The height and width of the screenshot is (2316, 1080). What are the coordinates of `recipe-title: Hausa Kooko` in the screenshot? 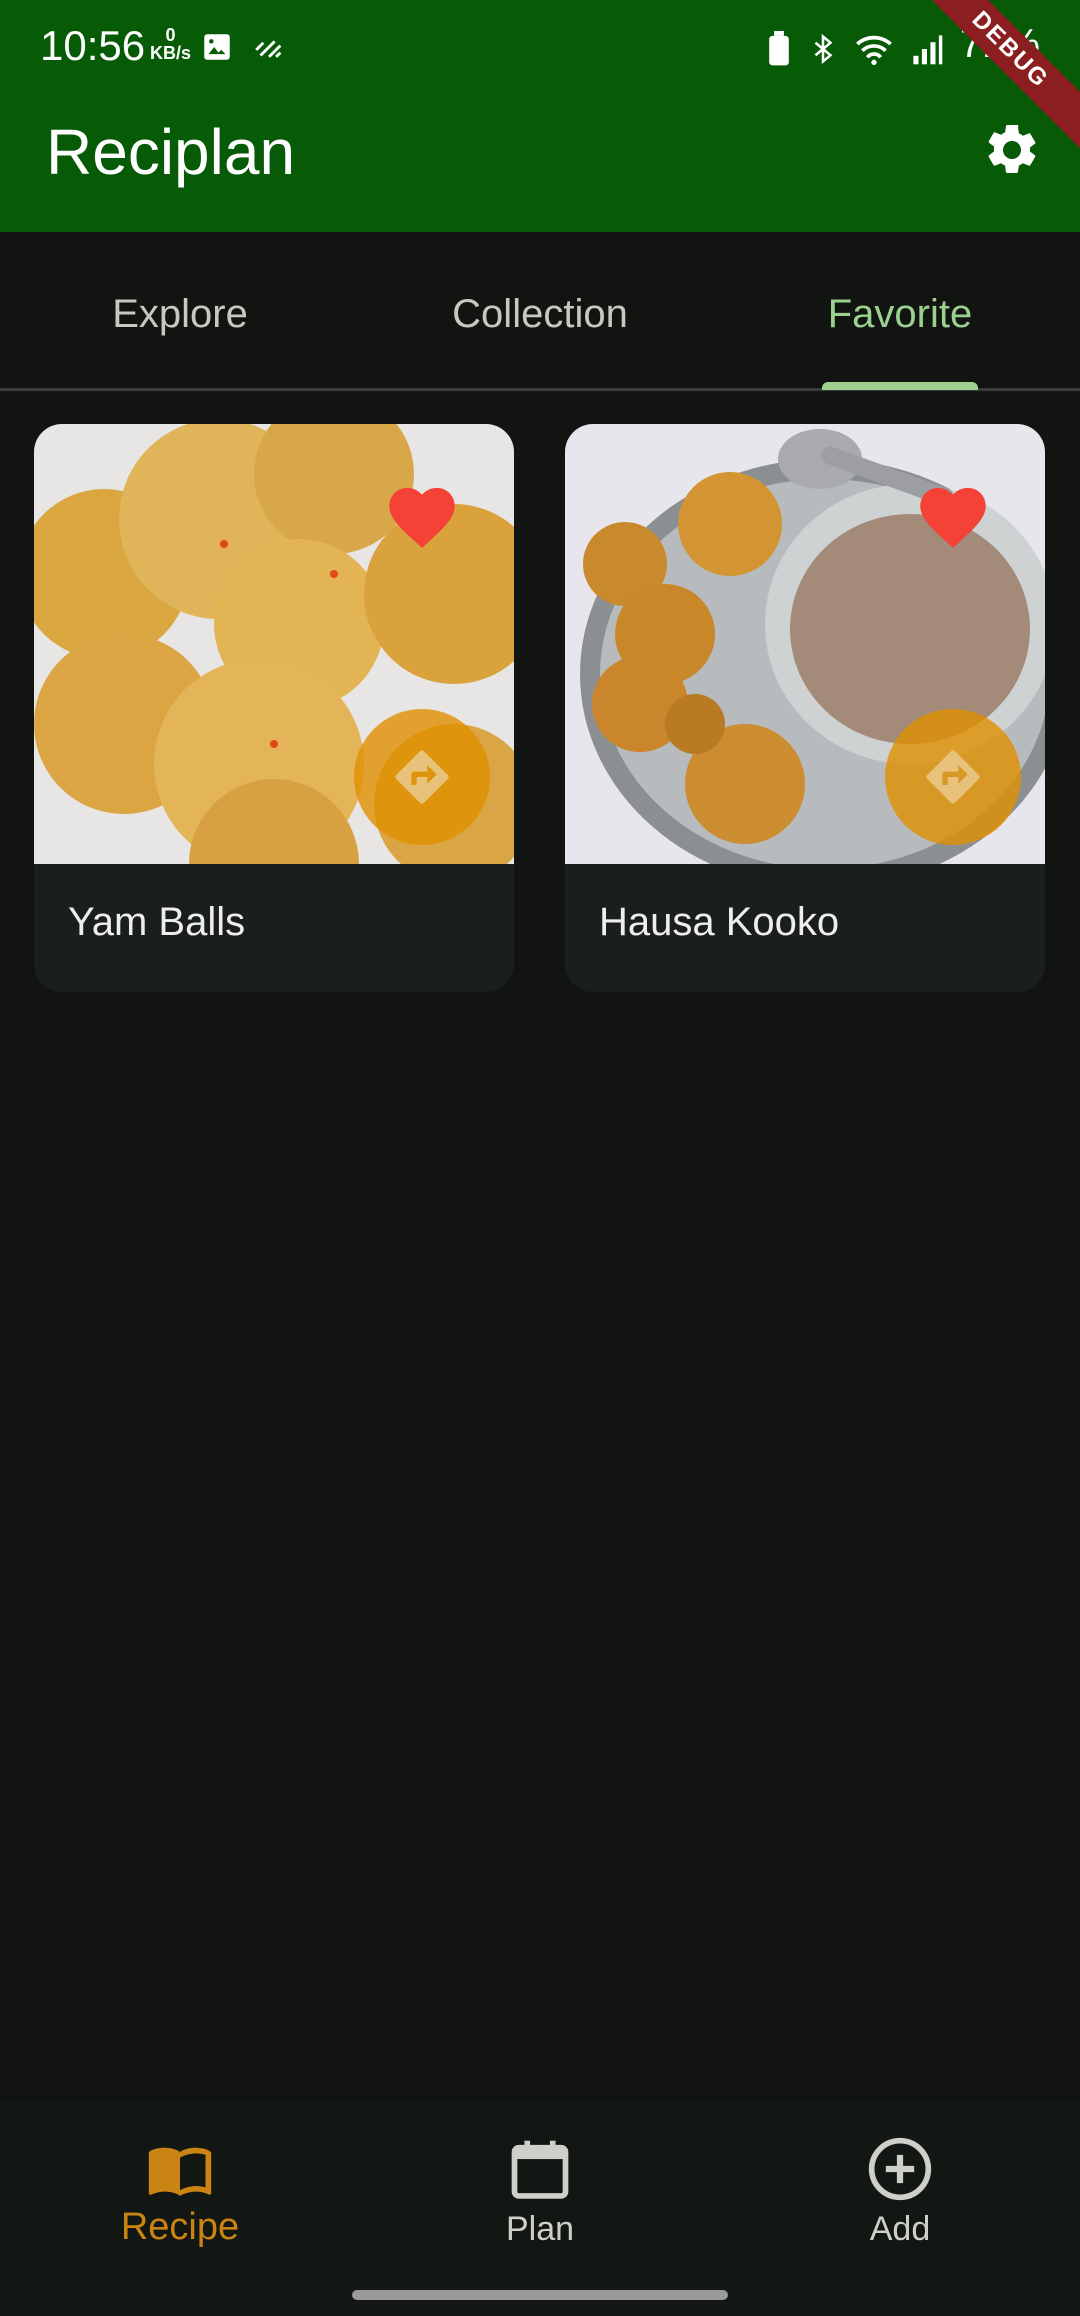 It's located at (719, 922).